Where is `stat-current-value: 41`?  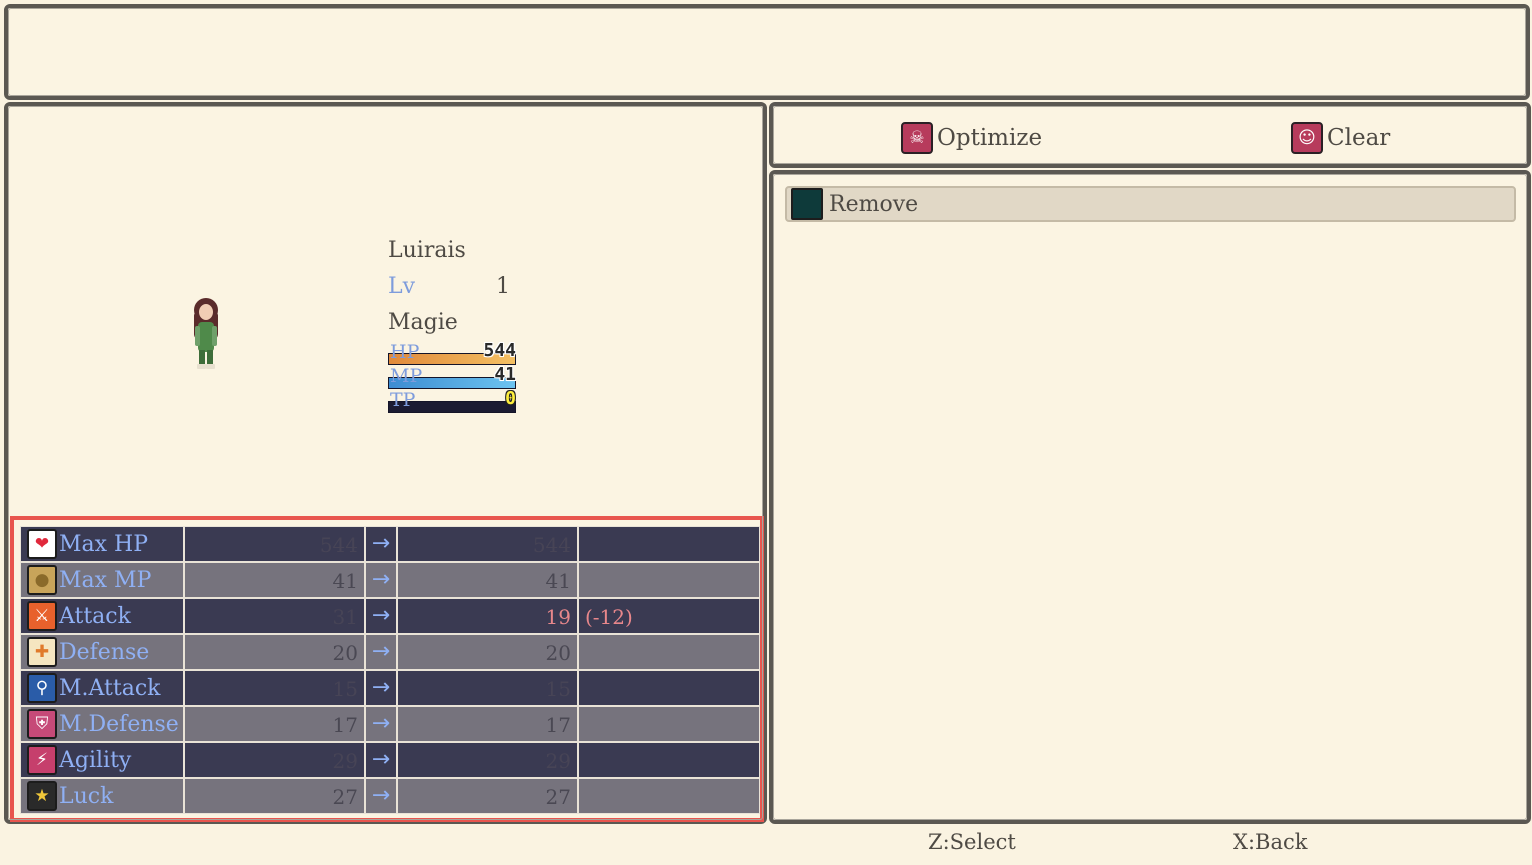 stat-current-value: 41 is located at coordinates (274, 580).